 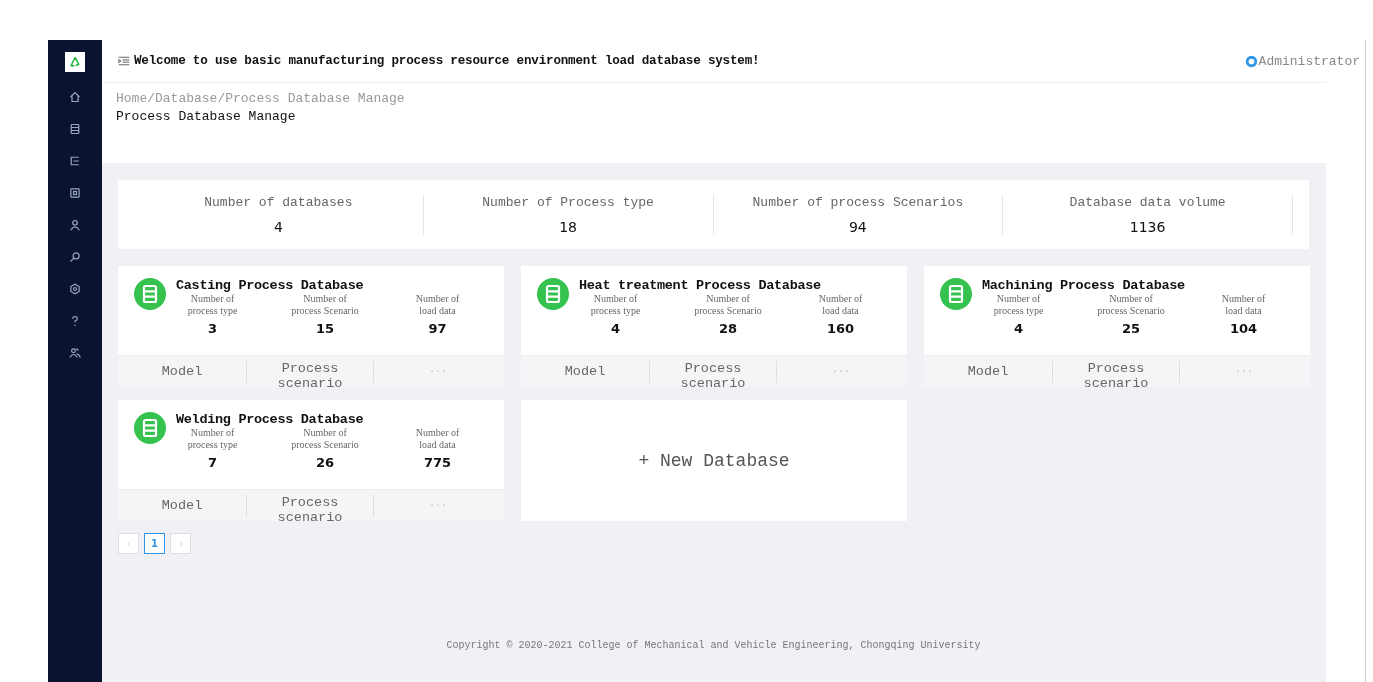 What do you see at coordinates (437, 462) in the screenshot?
I see `metric-value: 775` at bounding box center [437, 462].